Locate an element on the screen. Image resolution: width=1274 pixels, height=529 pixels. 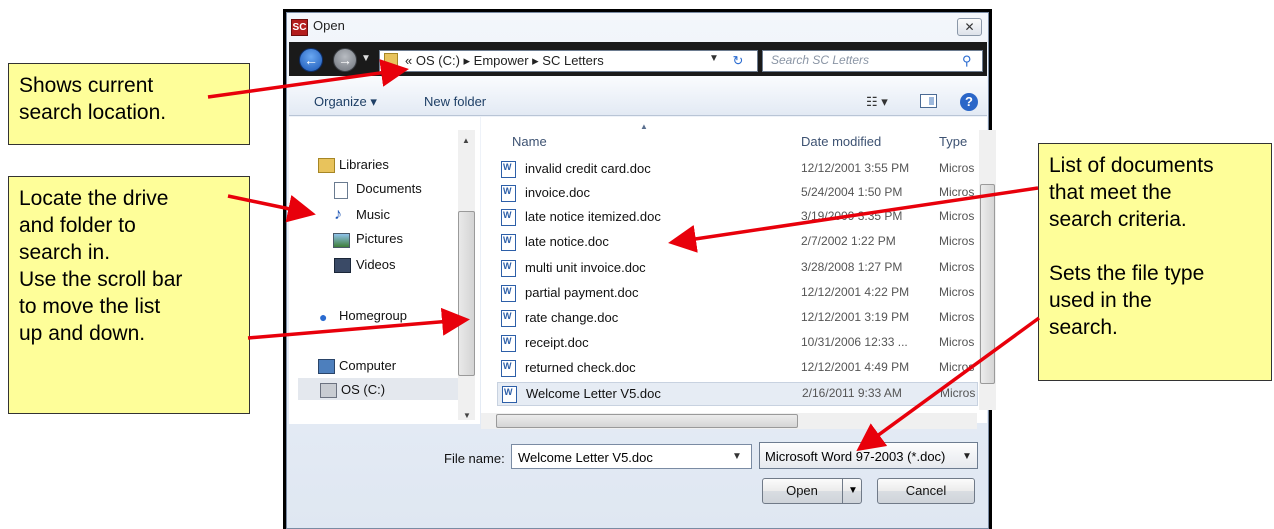
arrow-documents is located at coordinates (853, 219).